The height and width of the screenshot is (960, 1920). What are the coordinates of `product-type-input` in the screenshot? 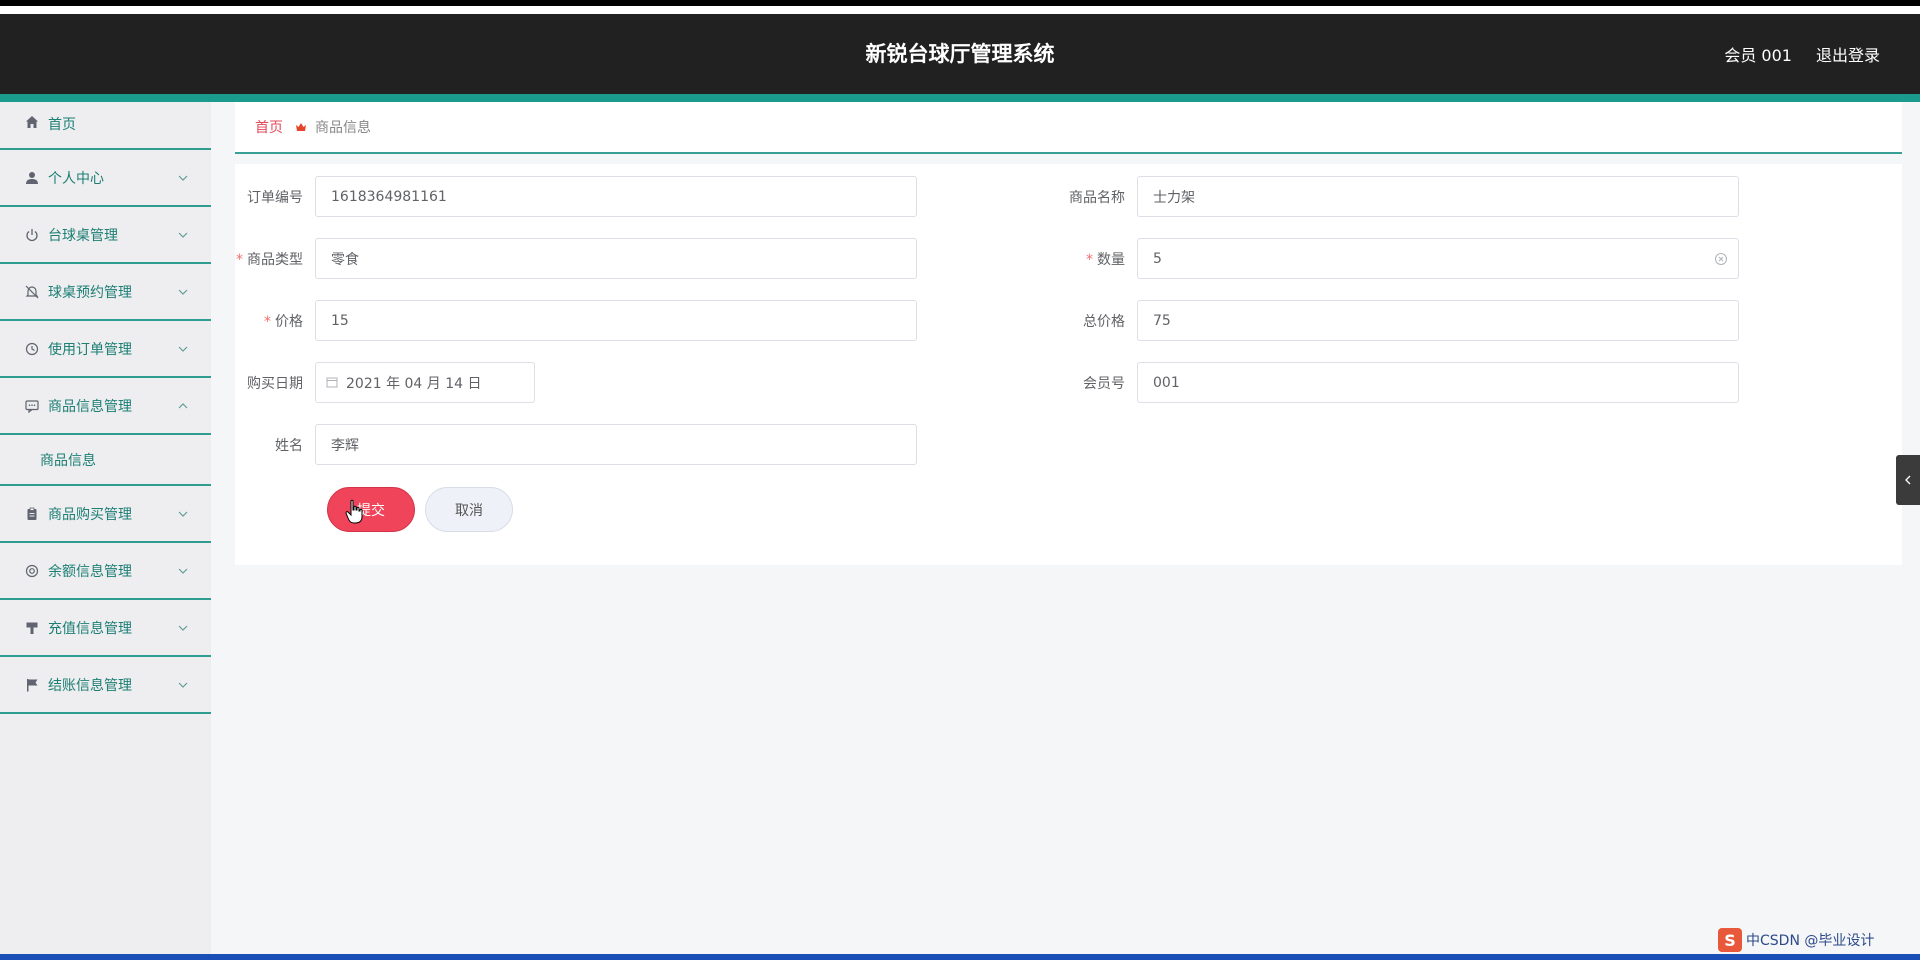 It's located at (616, 258).